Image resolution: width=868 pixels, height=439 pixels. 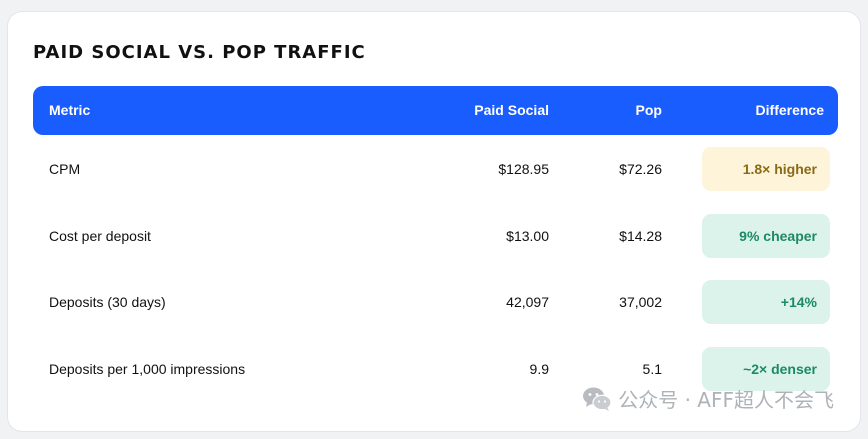 I want to click on difference-badge: 9% cheaper, so click(x=766, y=236).